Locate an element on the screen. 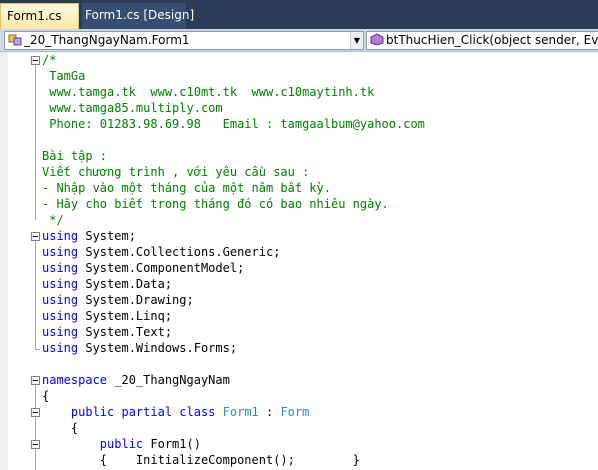 The height and width of the screenshot is (470, 598). namespace-ref: System.Drawing; is located at coordinates (139, 300).